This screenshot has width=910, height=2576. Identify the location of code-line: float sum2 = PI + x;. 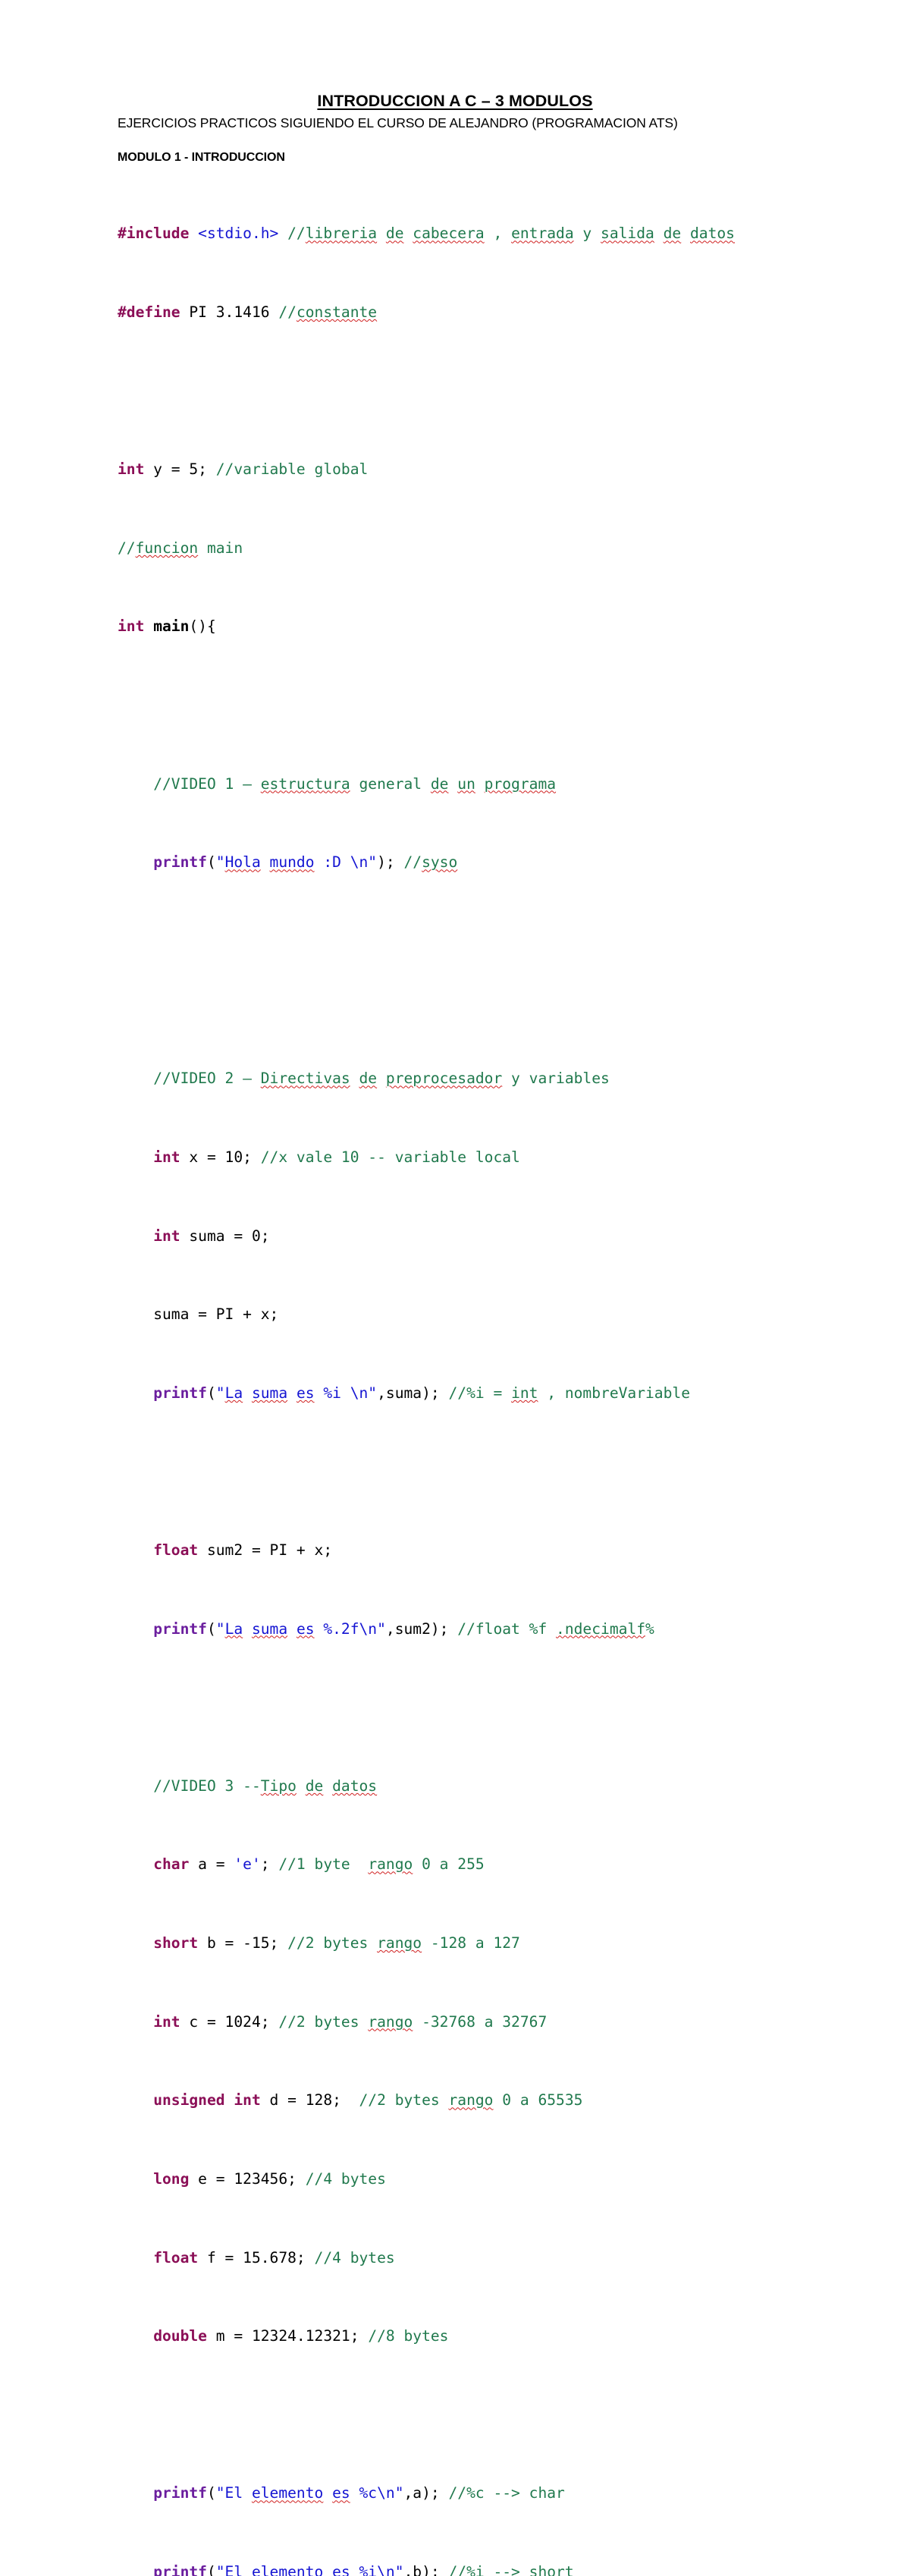
(243, 1550).